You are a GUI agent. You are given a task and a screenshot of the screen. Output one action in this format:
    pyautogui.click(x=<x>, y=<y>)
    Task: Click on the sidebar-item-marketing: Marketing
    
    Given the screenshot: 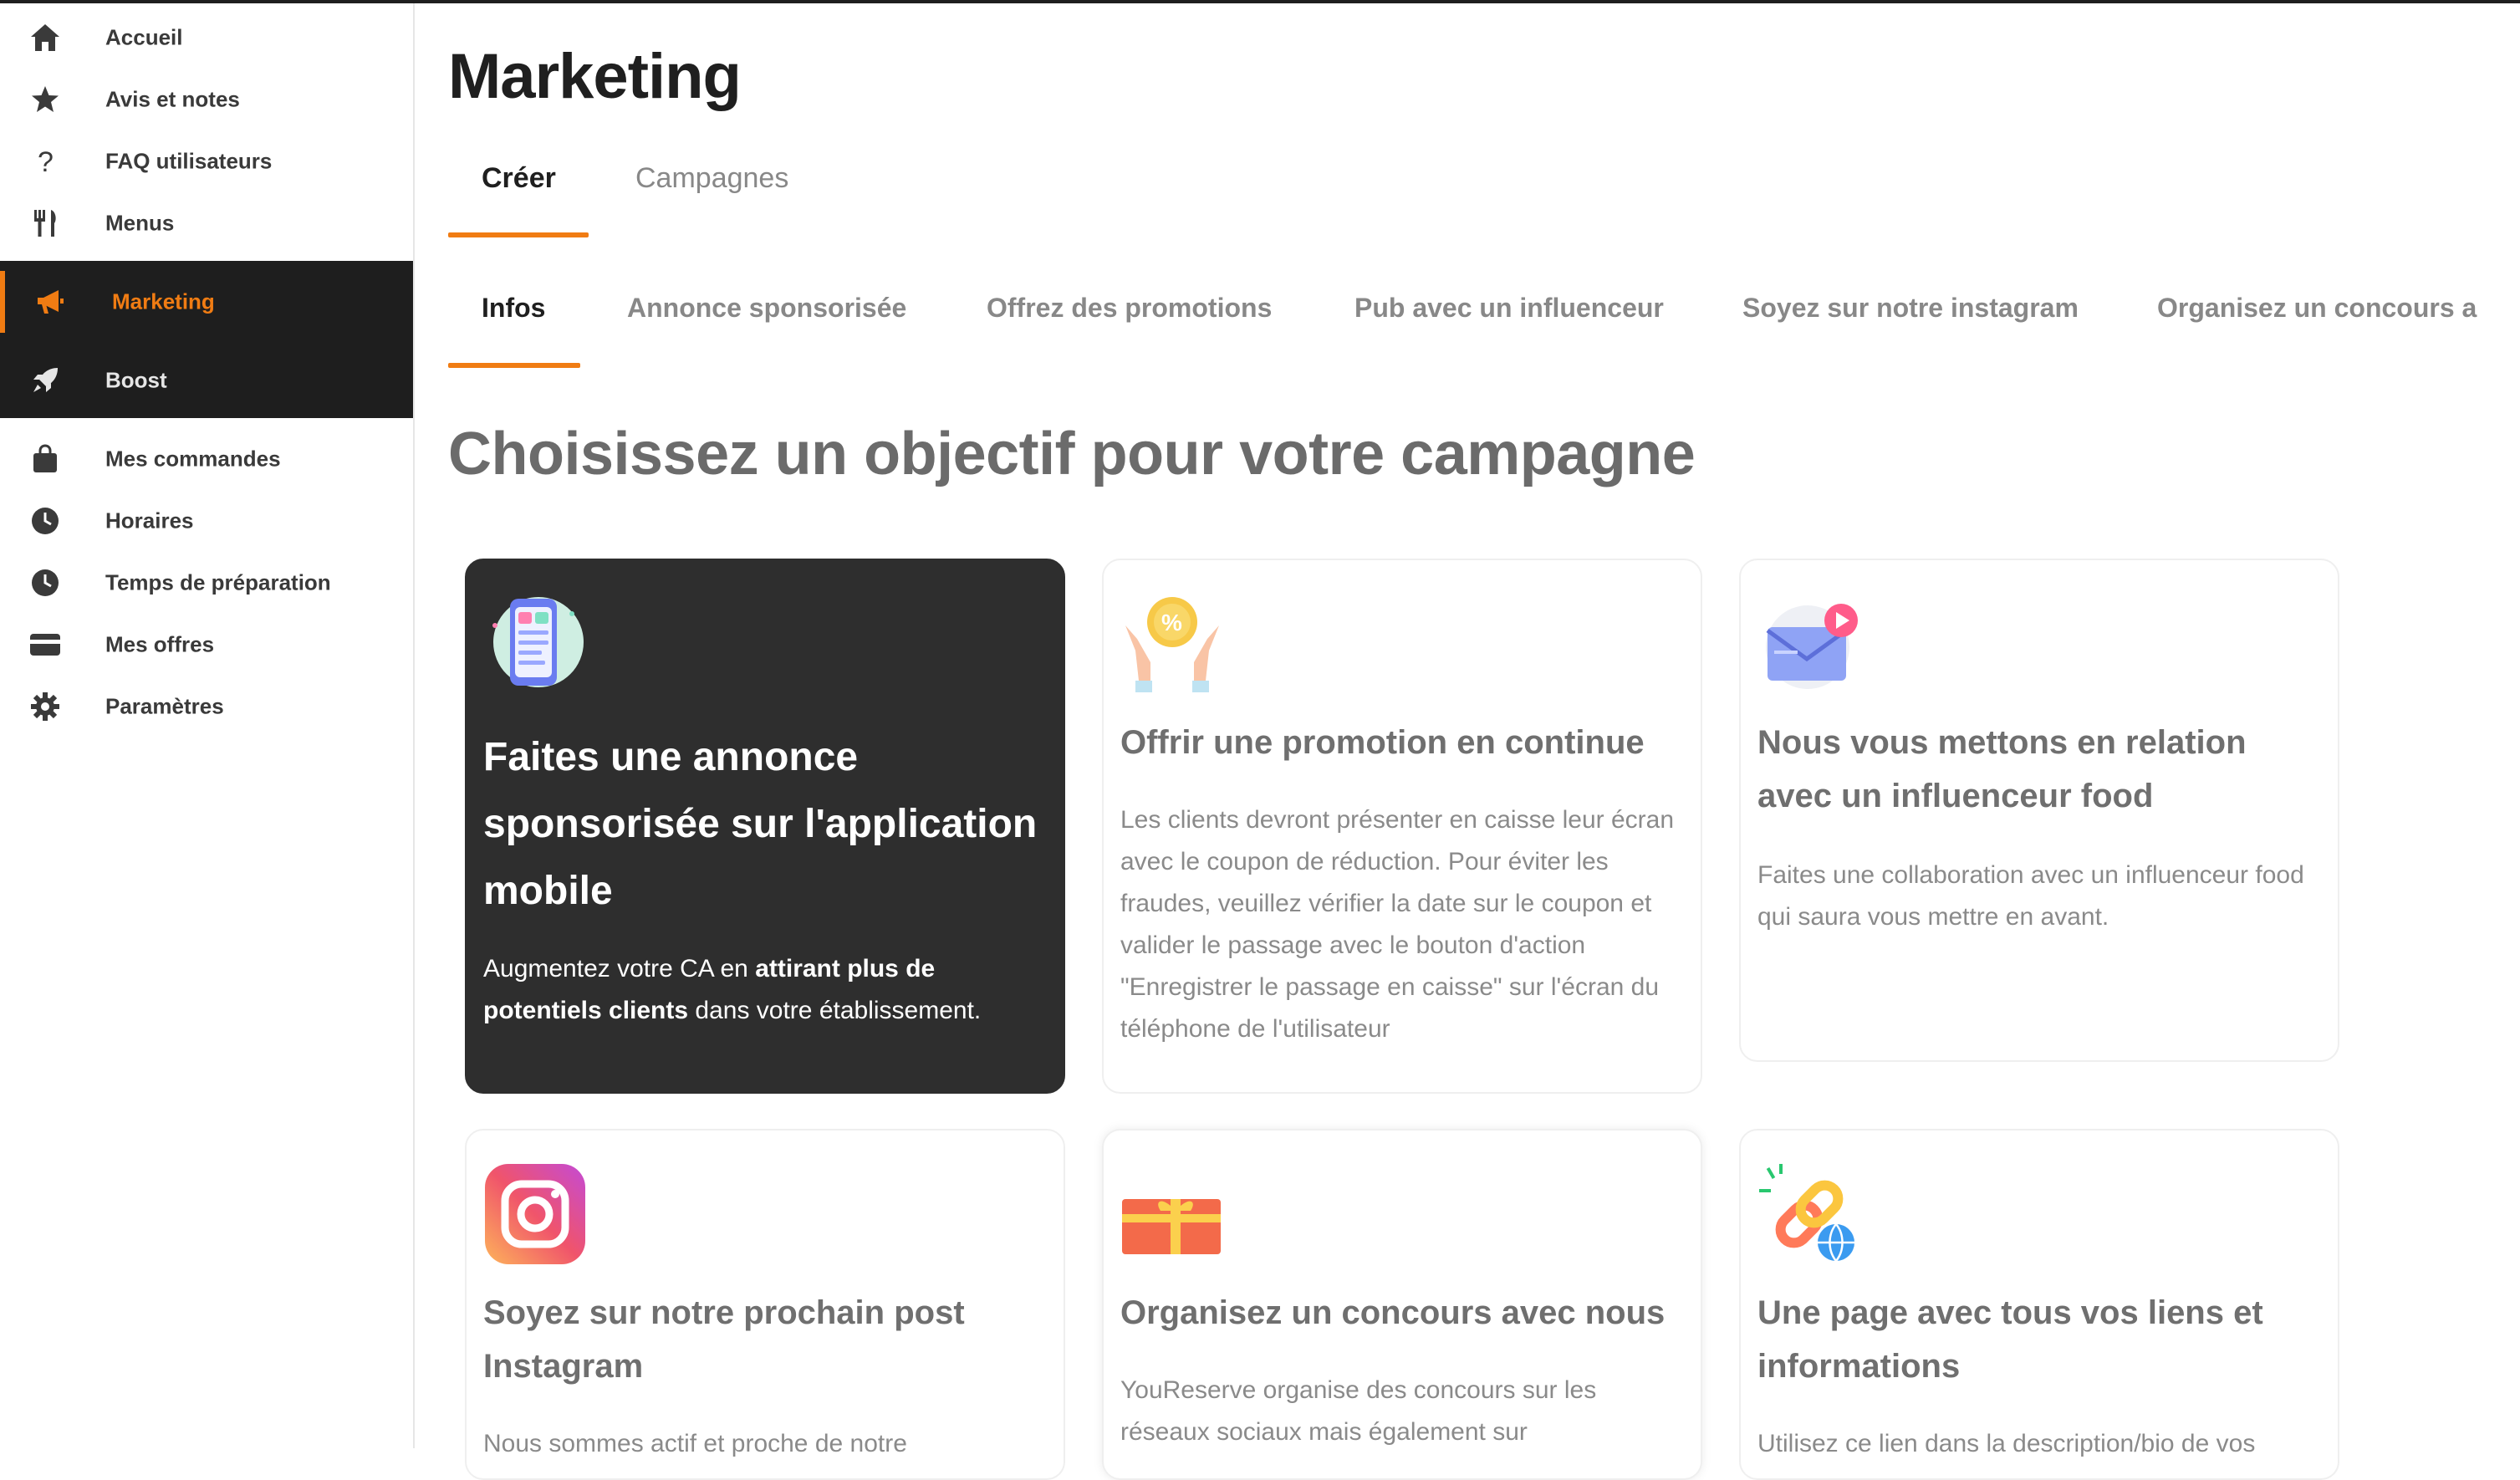 What is the action you would take?
    pyautogui.click(x=206, y=302)
    